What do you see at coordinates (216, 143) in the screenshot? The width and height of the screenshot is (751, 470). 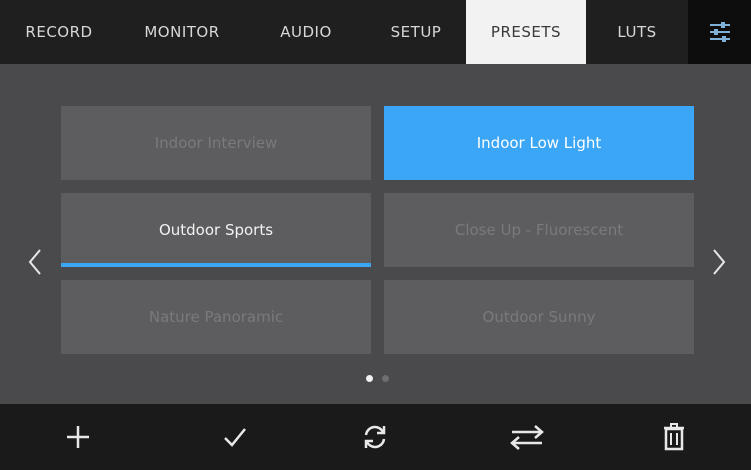 I see `preset-indoor-interview: Indoor Interview` at bounding box center [216, 143].